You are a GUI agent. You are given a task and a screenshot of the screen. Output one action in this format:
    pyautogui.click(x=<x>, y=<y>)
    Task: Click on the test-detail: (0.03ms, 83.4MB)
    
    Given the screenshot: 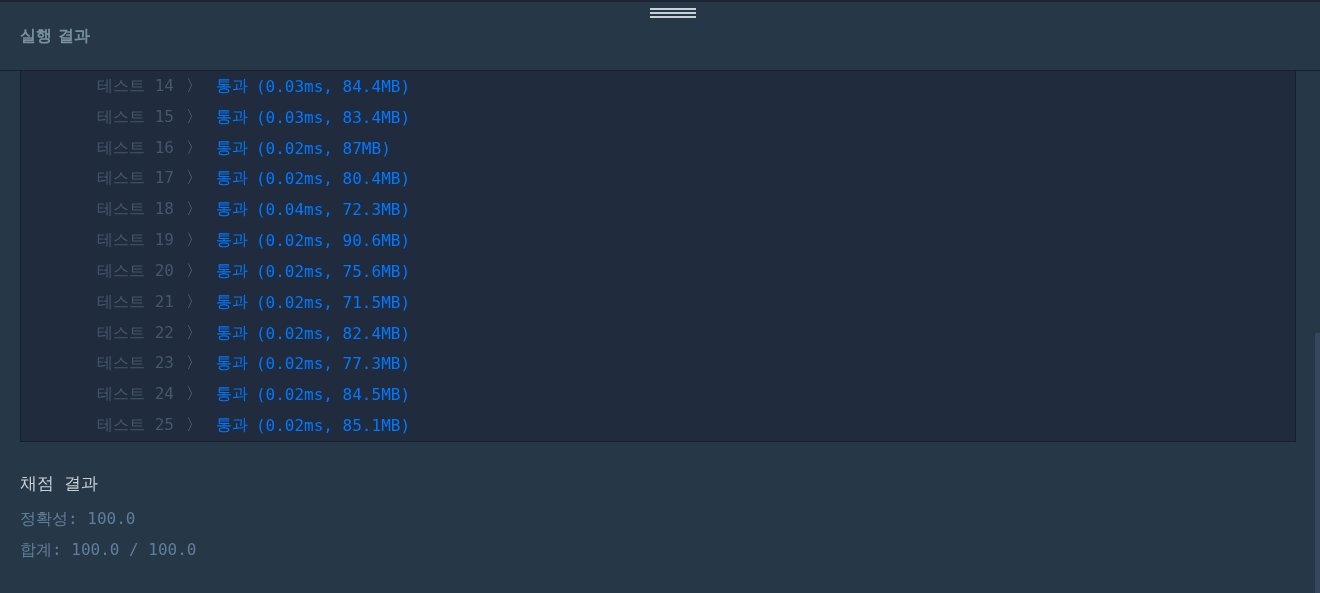 What is the action you would take?
    pyautogui.click(x=333, y=117)
    